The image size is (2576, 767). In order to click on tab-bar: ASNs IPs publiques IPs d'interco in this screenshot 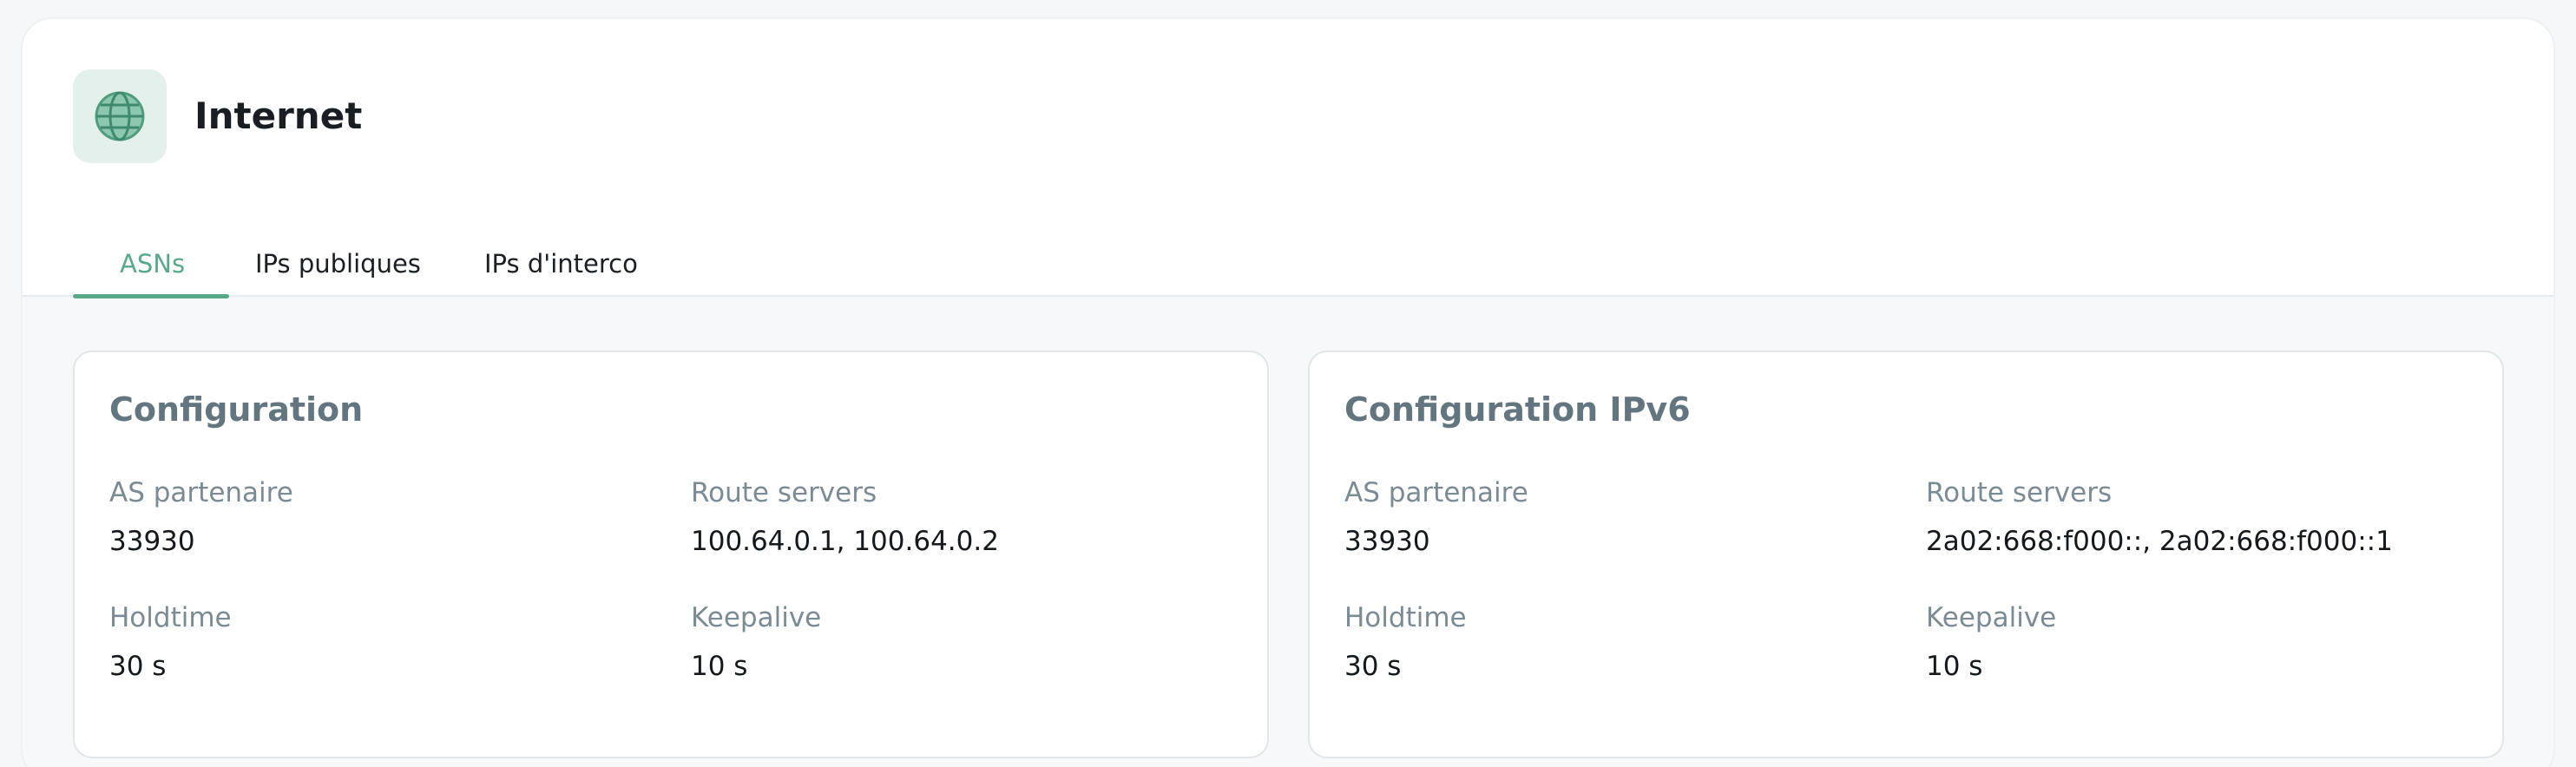, I will do `click(361, 267)`.